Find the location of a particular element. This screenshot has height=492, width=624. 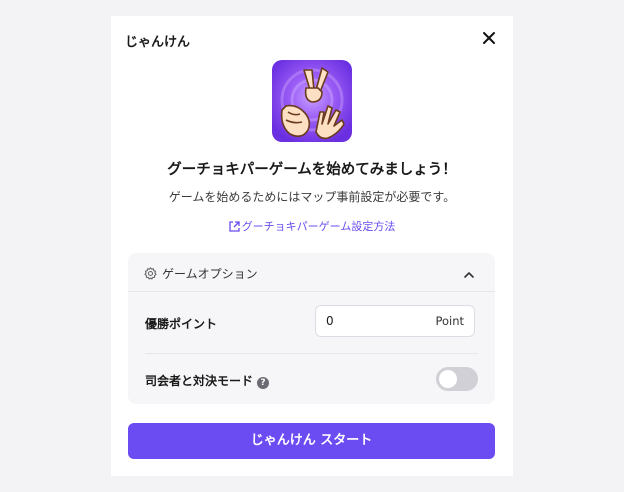

chevron-up-icon is located at coordinates (469, 275).